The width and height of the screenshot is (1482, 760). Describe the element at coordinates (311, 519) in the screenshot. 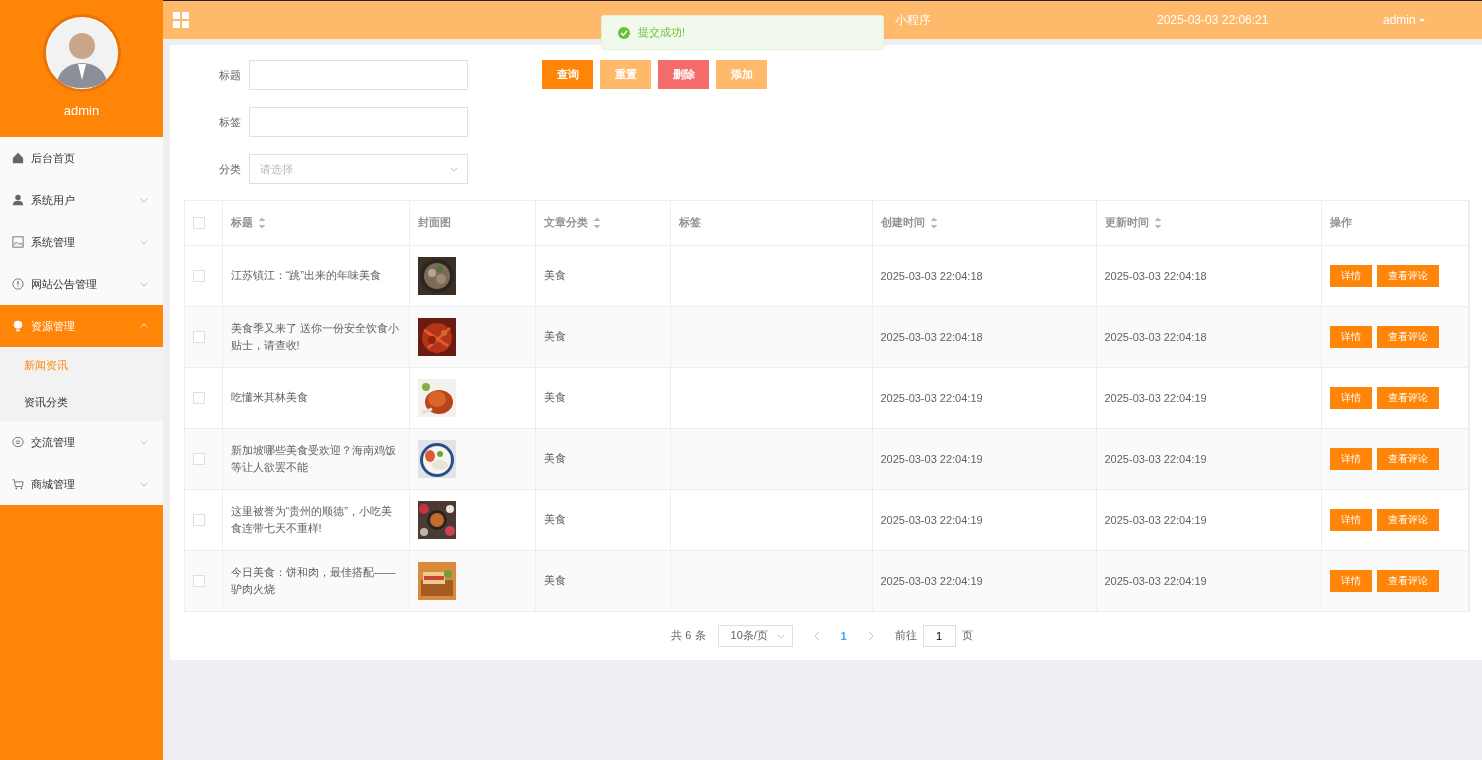

I see `table-cell-text: 这里被誉为“贵州的顺德”，小吃美食连带七天不重样!` at that location.